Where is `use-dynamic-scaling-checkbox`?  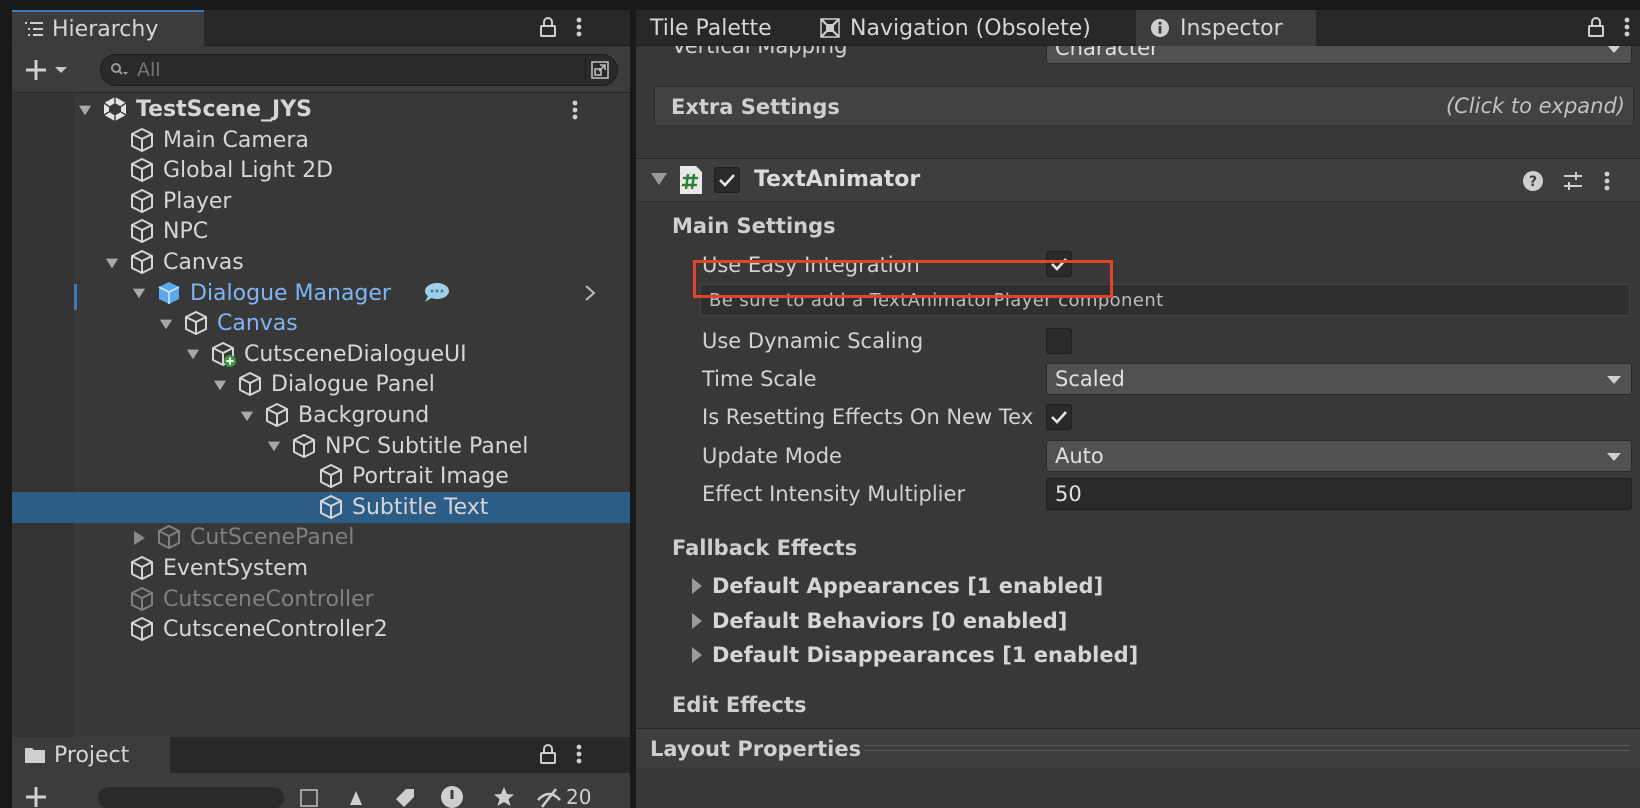
use-dynamic-scaling-checkbox is located at coordinates (1059, 341).